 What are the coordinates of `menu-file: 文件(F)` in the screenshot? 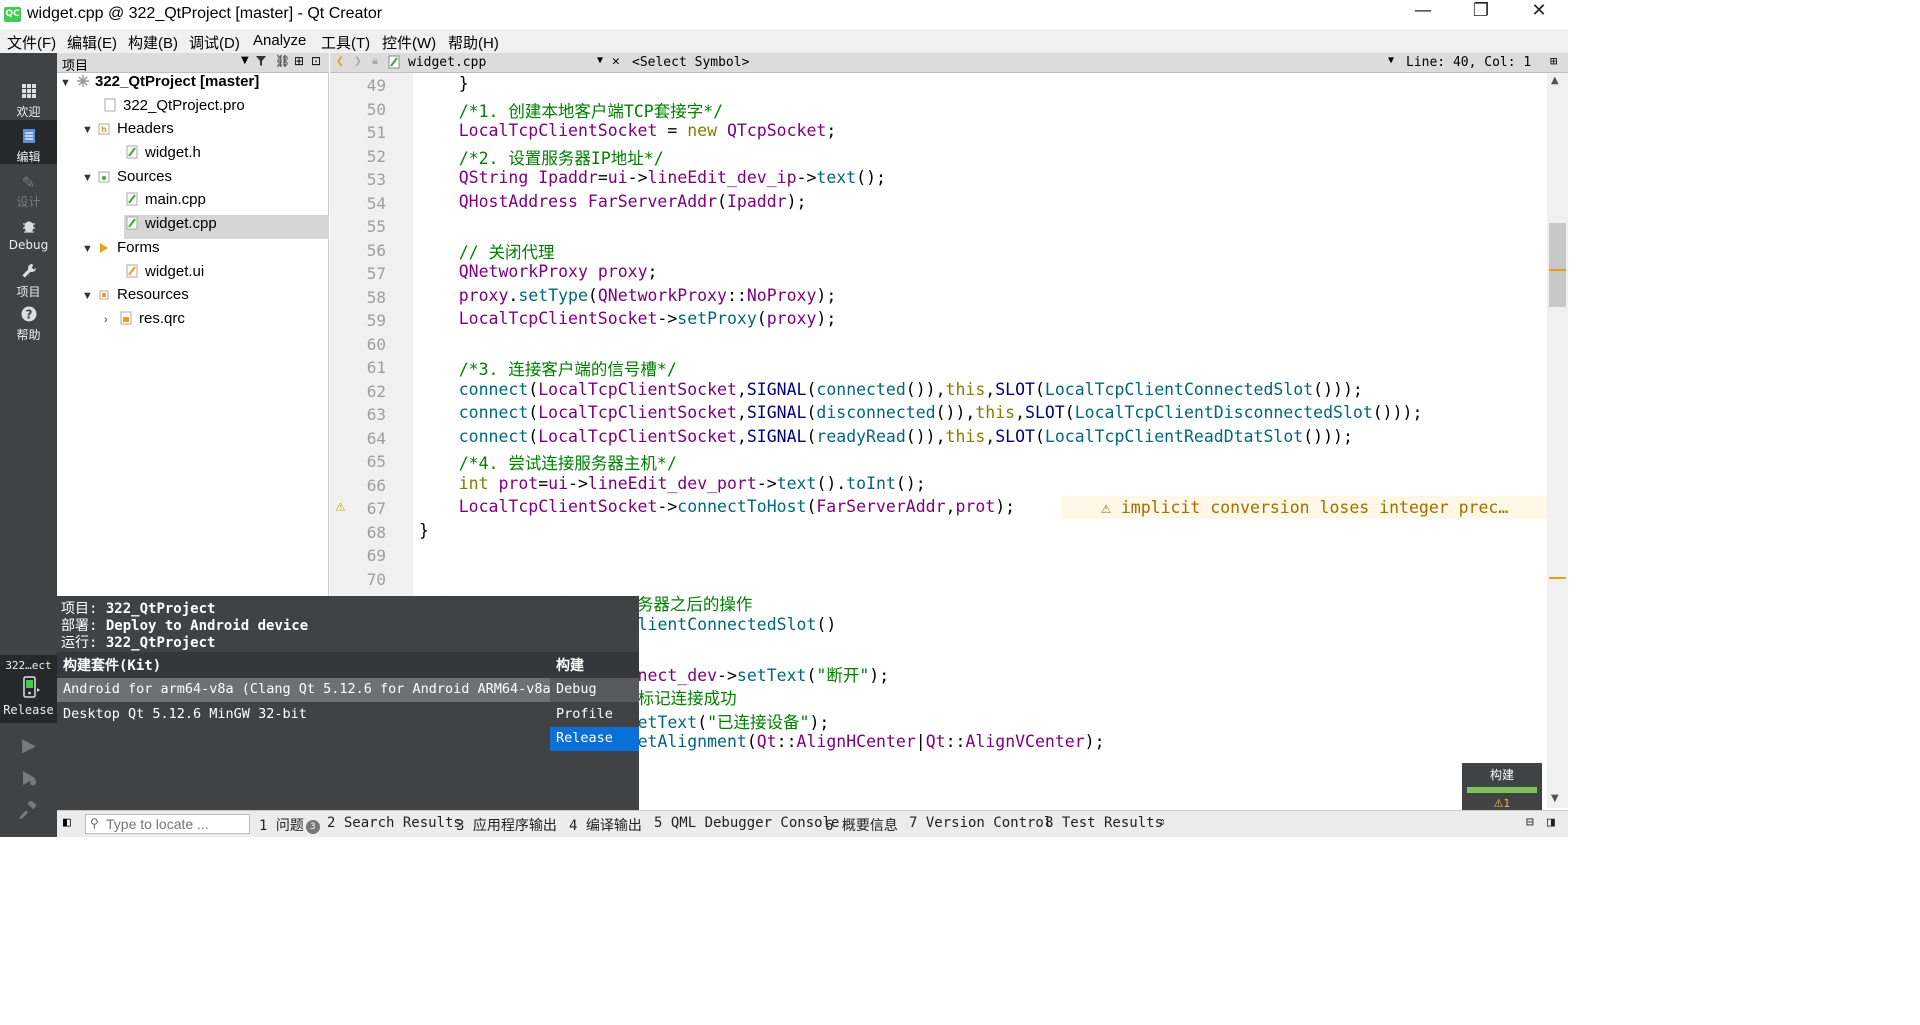 It's located at (31, 42).